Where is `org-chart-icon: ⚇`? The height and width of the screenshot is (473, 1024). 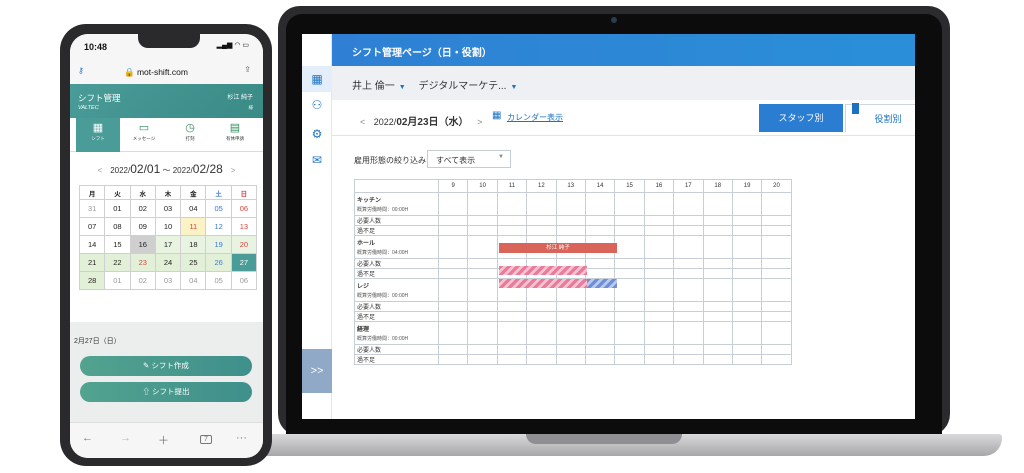 org-chart-icon: ⚇ is located at coordinates (317, 105).